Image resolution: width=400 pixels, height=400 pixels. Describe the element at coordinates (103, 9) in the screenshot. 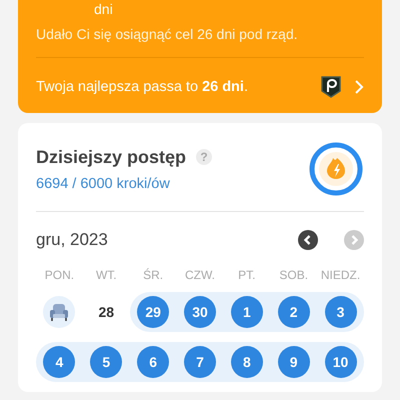

I see `streak-unit: dni` at that location.